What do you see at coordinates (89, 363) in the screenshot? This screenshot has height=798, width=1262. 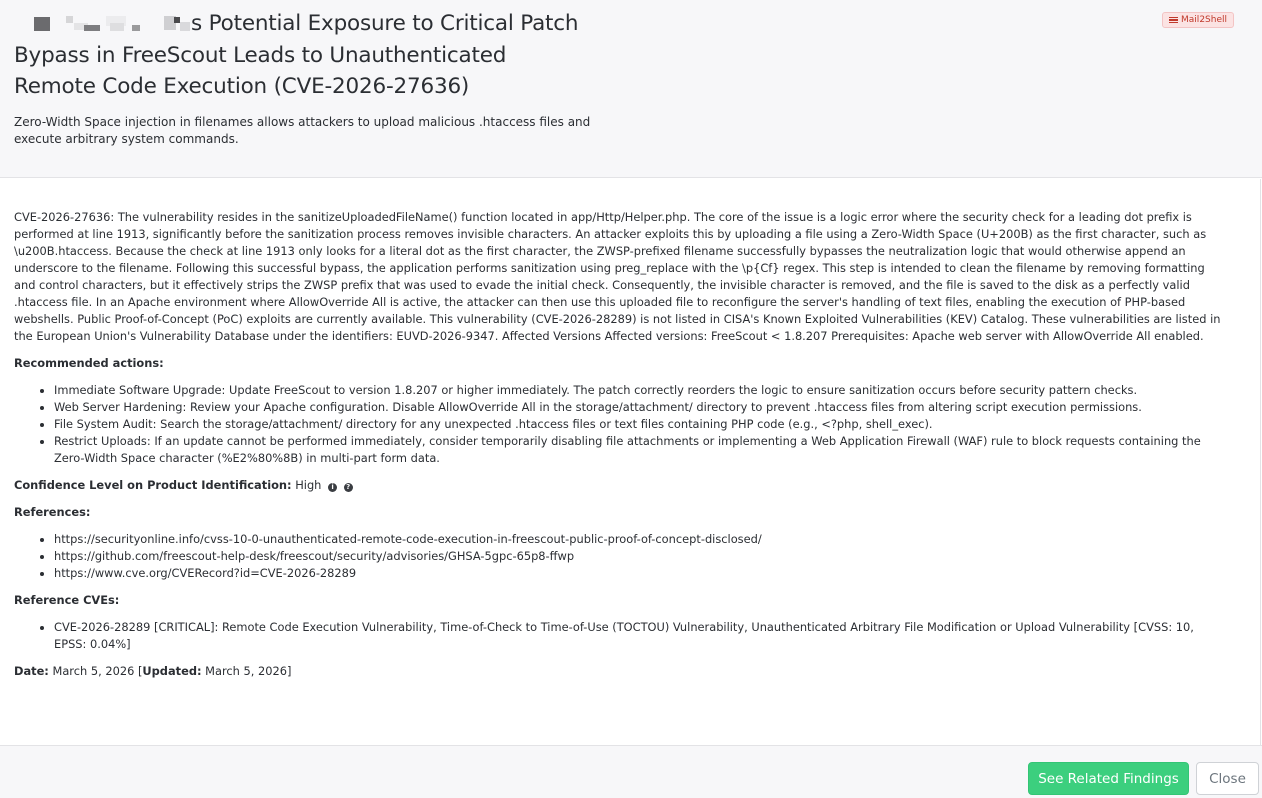 I see `recommended-actions-heading: Recommended actions:` at bounding box center [89, 363].